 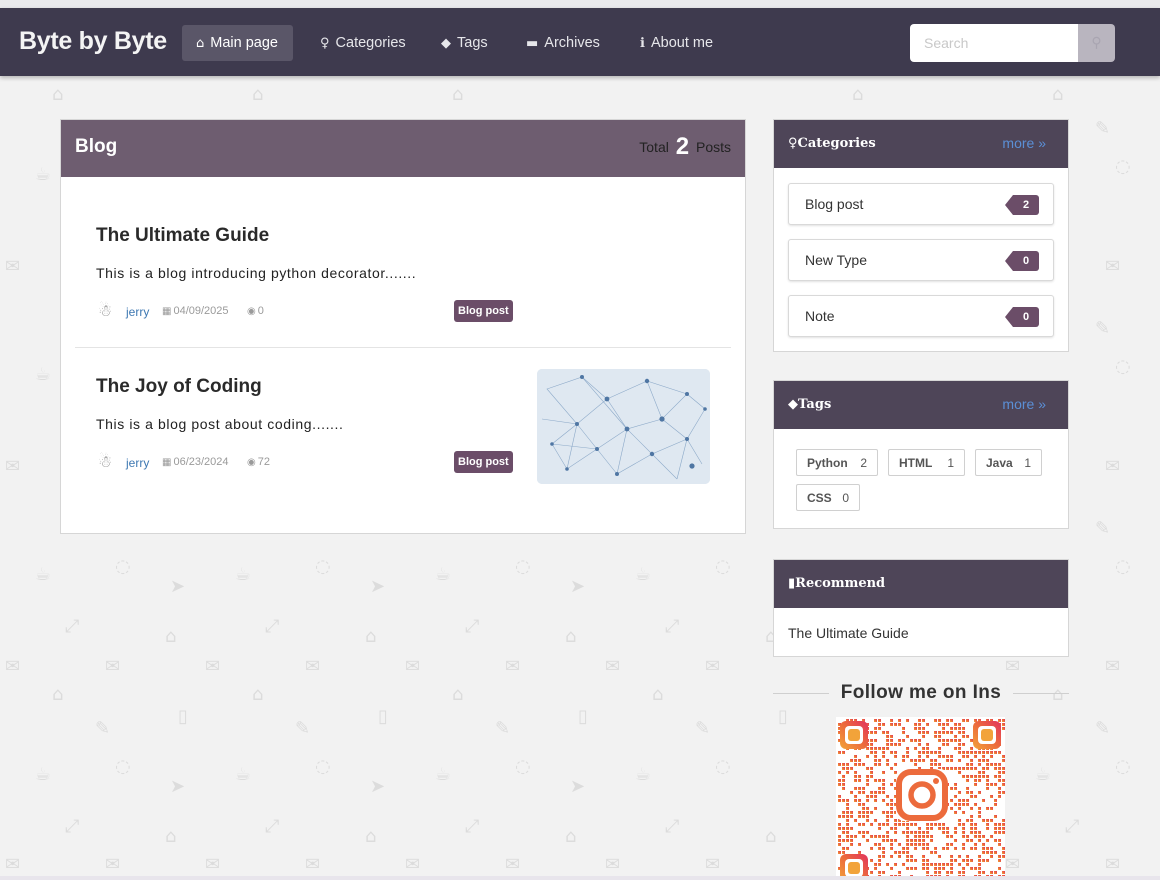 I want to click on post-date-text: 04/09/2025, so click(x=201, y=311).